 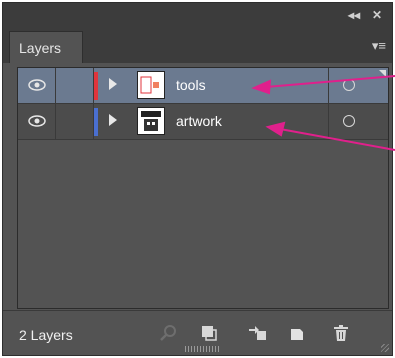 What do you see at coordinates (197, 46) in the screenshot?
I see `tab-row: Layers ▾≡` at bounding box center [197, 46].